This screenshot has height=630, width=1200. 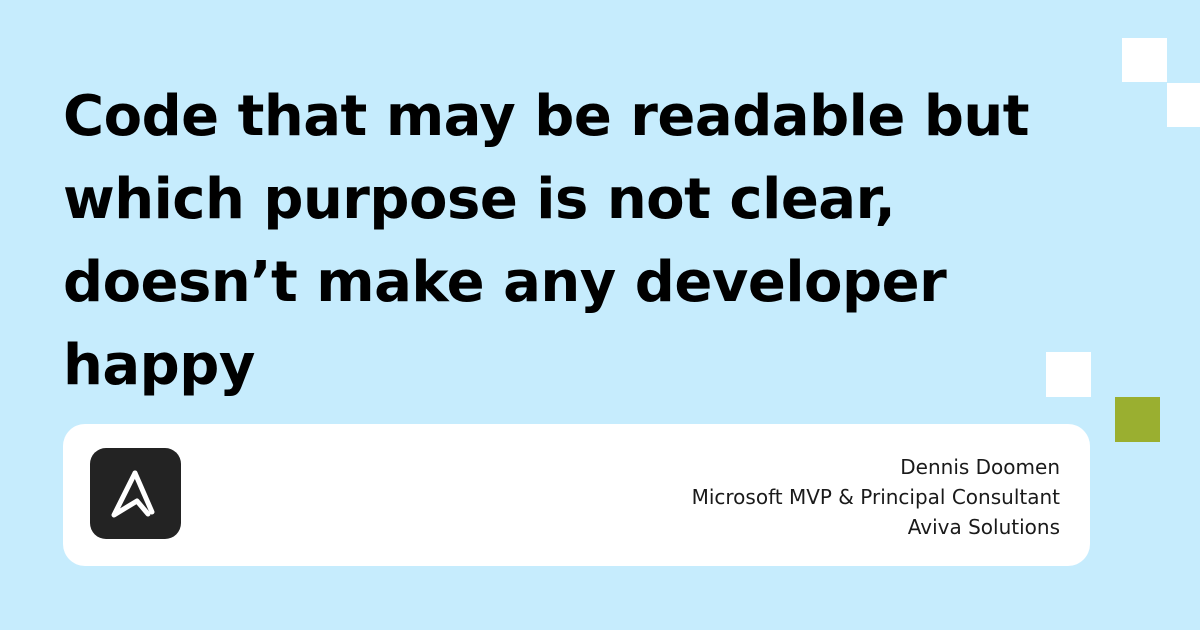 I want to click on quote-line-2: which purpose is not clear,, so click(x=479, y=199).